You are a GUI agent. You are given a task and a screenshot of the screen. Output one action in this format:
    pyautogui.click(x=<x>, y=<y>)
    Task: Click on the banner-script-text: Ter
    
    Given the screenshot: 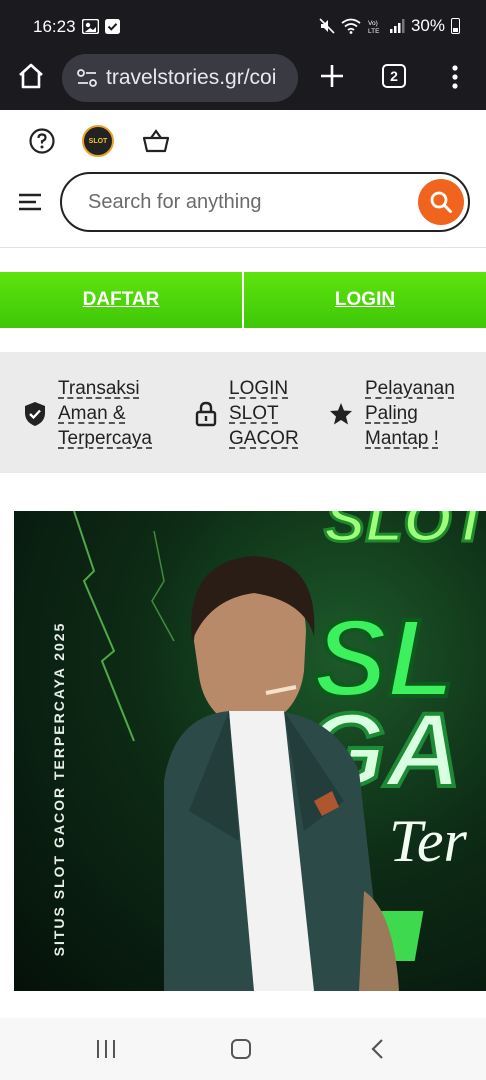 What is the action you would take?
    pyautogui.click(x=428, y=841)
    